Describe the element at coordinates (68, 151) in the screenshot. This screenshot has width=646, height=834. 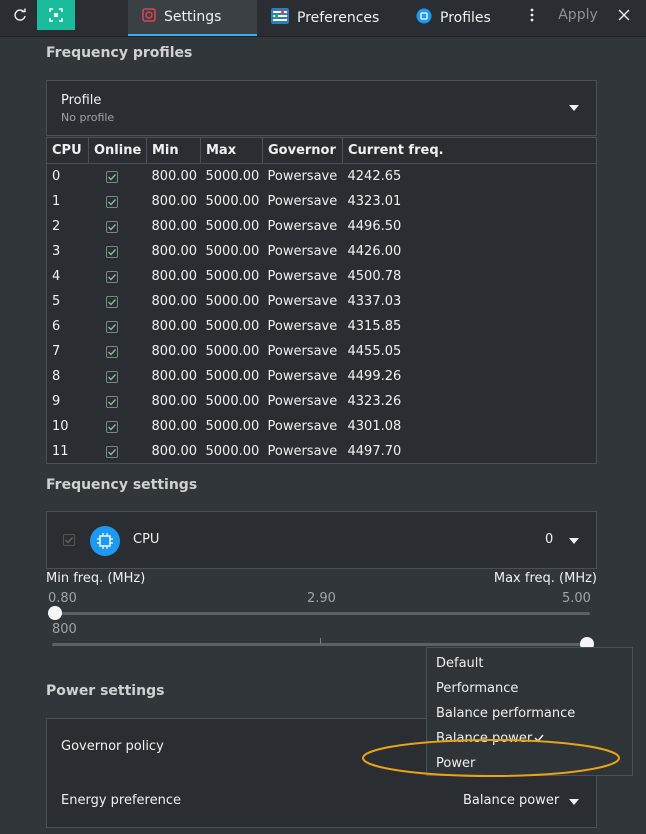
I see `column-header-cpu: CPU` at that location.